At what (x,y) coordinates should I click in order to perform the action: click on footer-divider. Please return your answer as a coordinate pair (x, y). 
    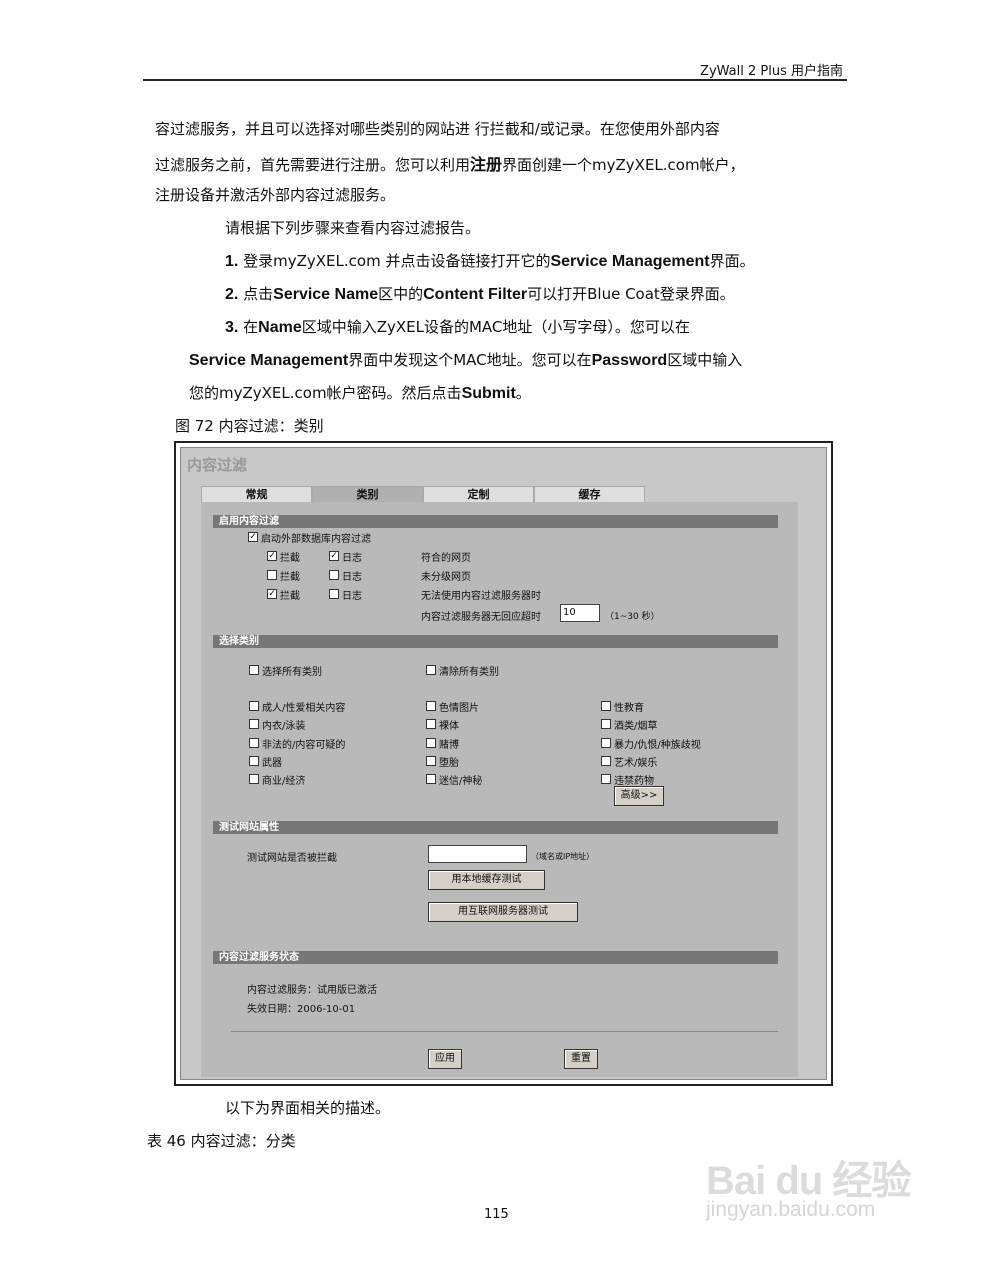
    Looking at the image, I should click on (504, 1031).